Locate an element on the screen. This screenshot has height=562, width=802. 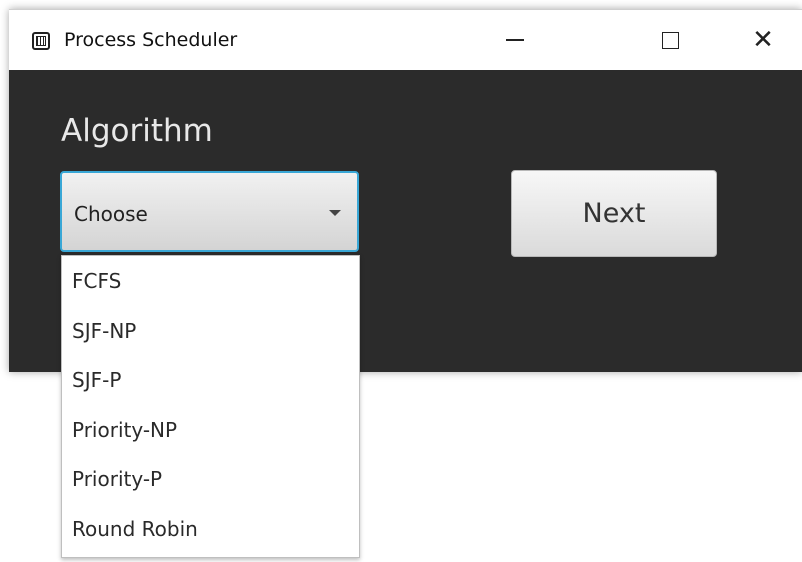
minimize-icon is located at coordinates (515, 40).